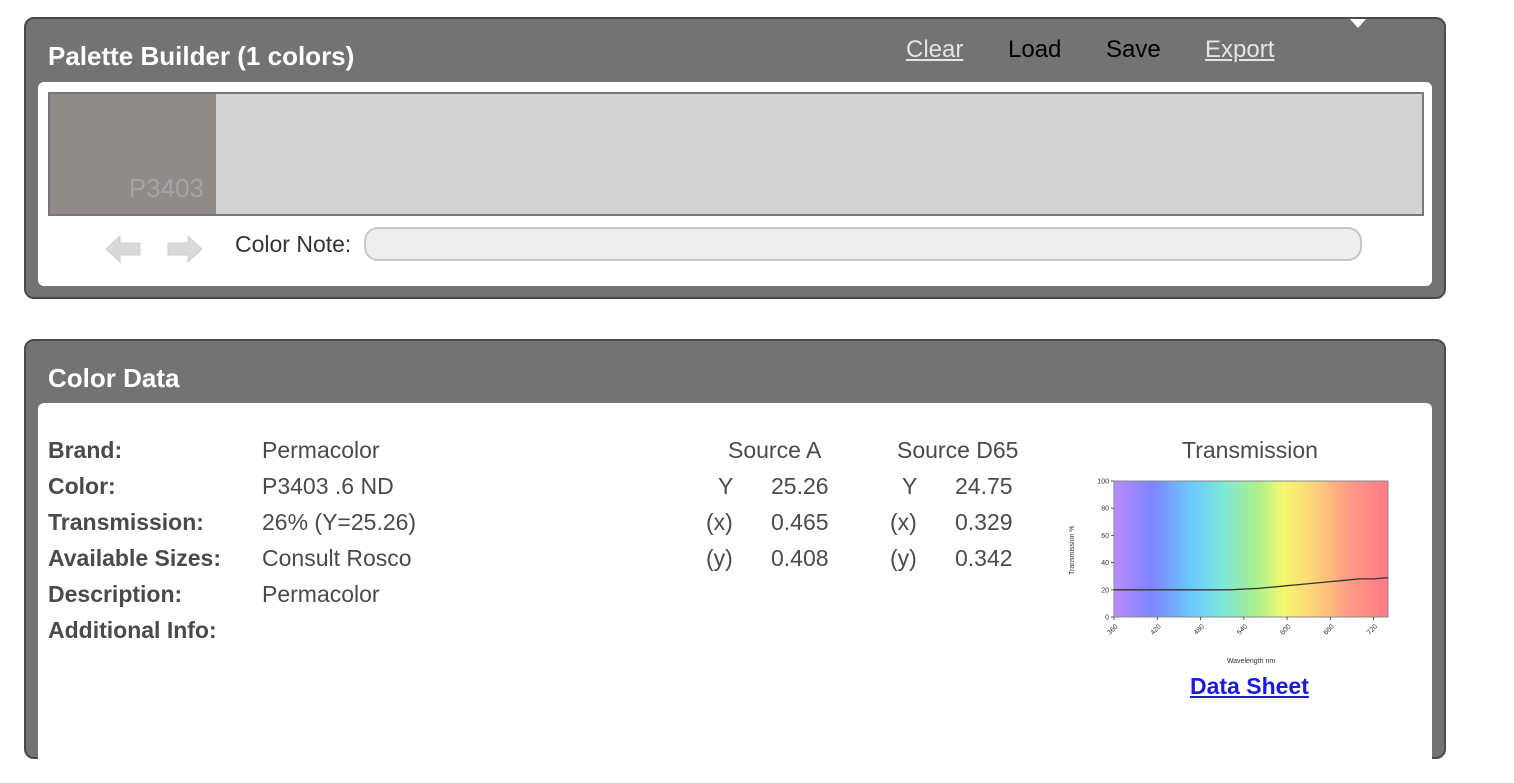  Describe the element at coordinates (132, 630) in the screenshot. I see `additional-info-label: Additional Info:` at that location.